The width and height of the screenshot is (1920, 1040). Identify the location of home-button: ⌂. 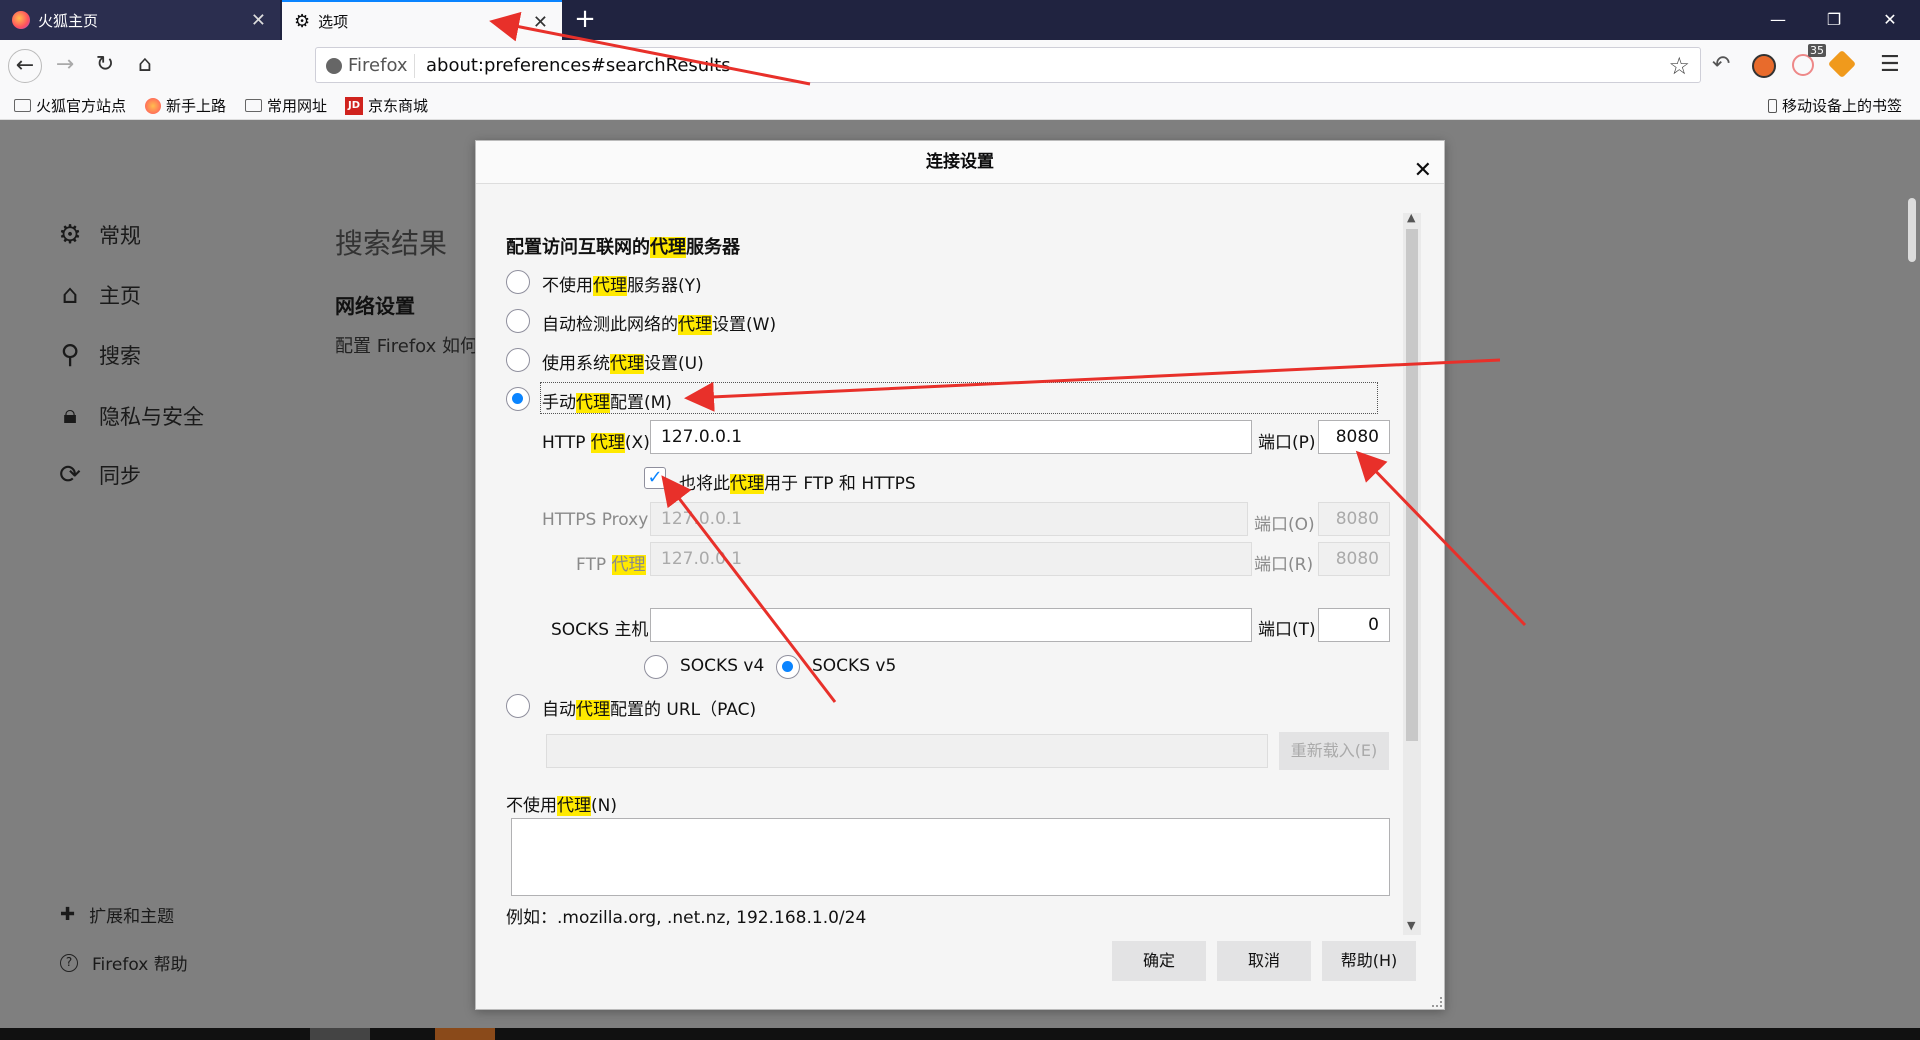
(145, 66).